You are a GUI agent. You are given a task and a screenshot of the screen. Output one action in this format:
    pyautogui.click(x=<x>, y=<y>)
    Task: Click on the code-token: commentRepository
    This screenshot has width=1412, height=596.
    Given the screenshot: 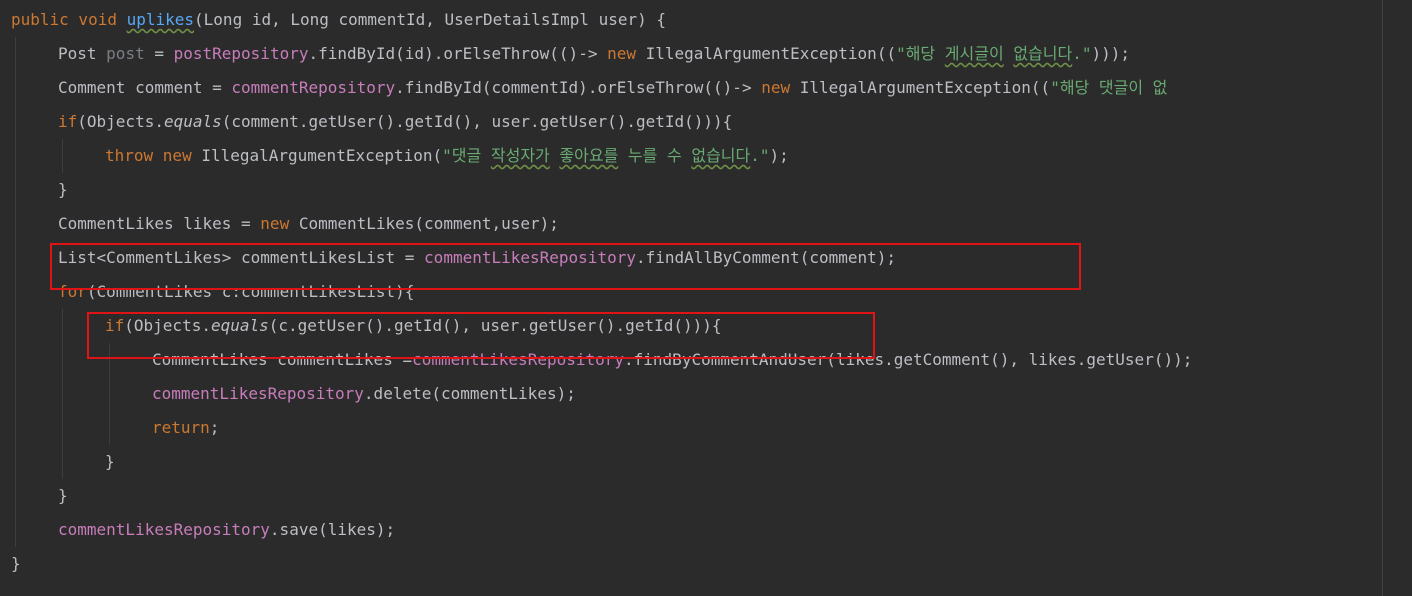 What is the action you would take?
    pyautogui.click(x=313, y=87)
    